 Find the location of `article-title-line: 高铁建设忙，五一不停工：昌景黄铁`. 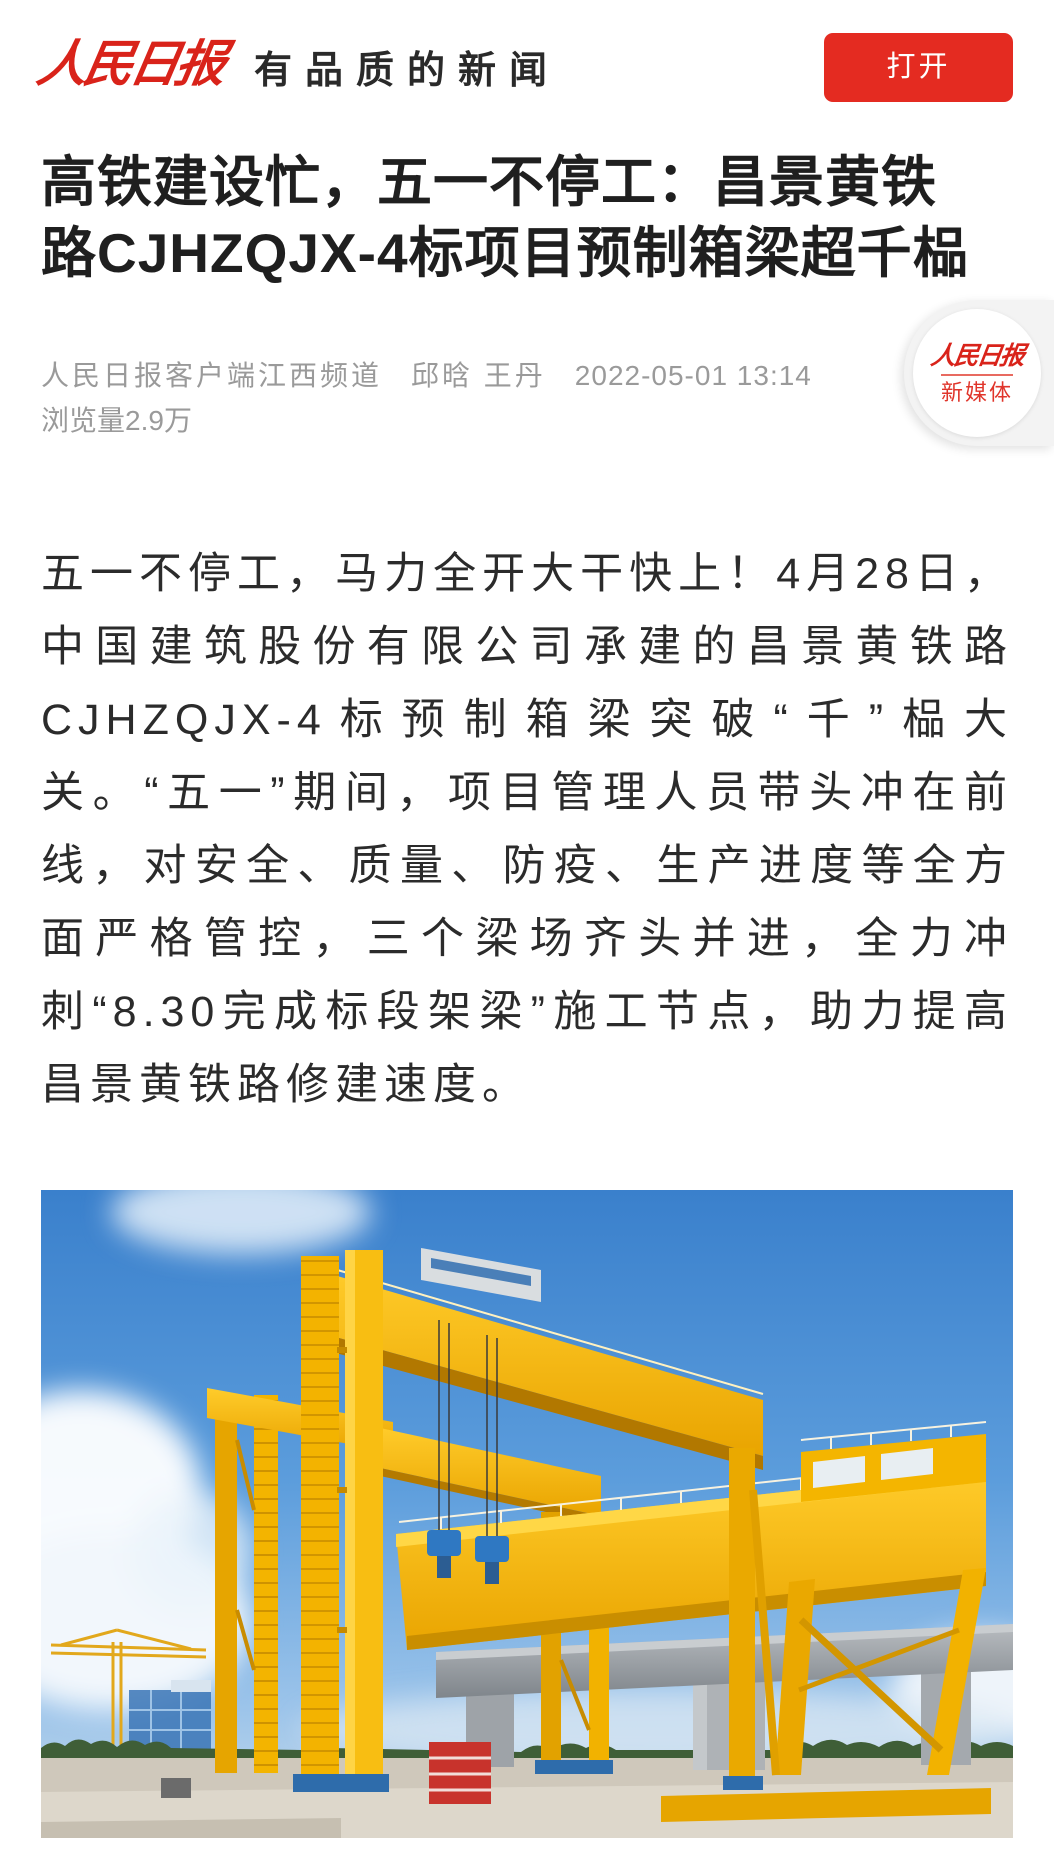

article-title-line: 高铁建设忙，五一不停工：昌景黄铁 is located at coordinates (489, 182).